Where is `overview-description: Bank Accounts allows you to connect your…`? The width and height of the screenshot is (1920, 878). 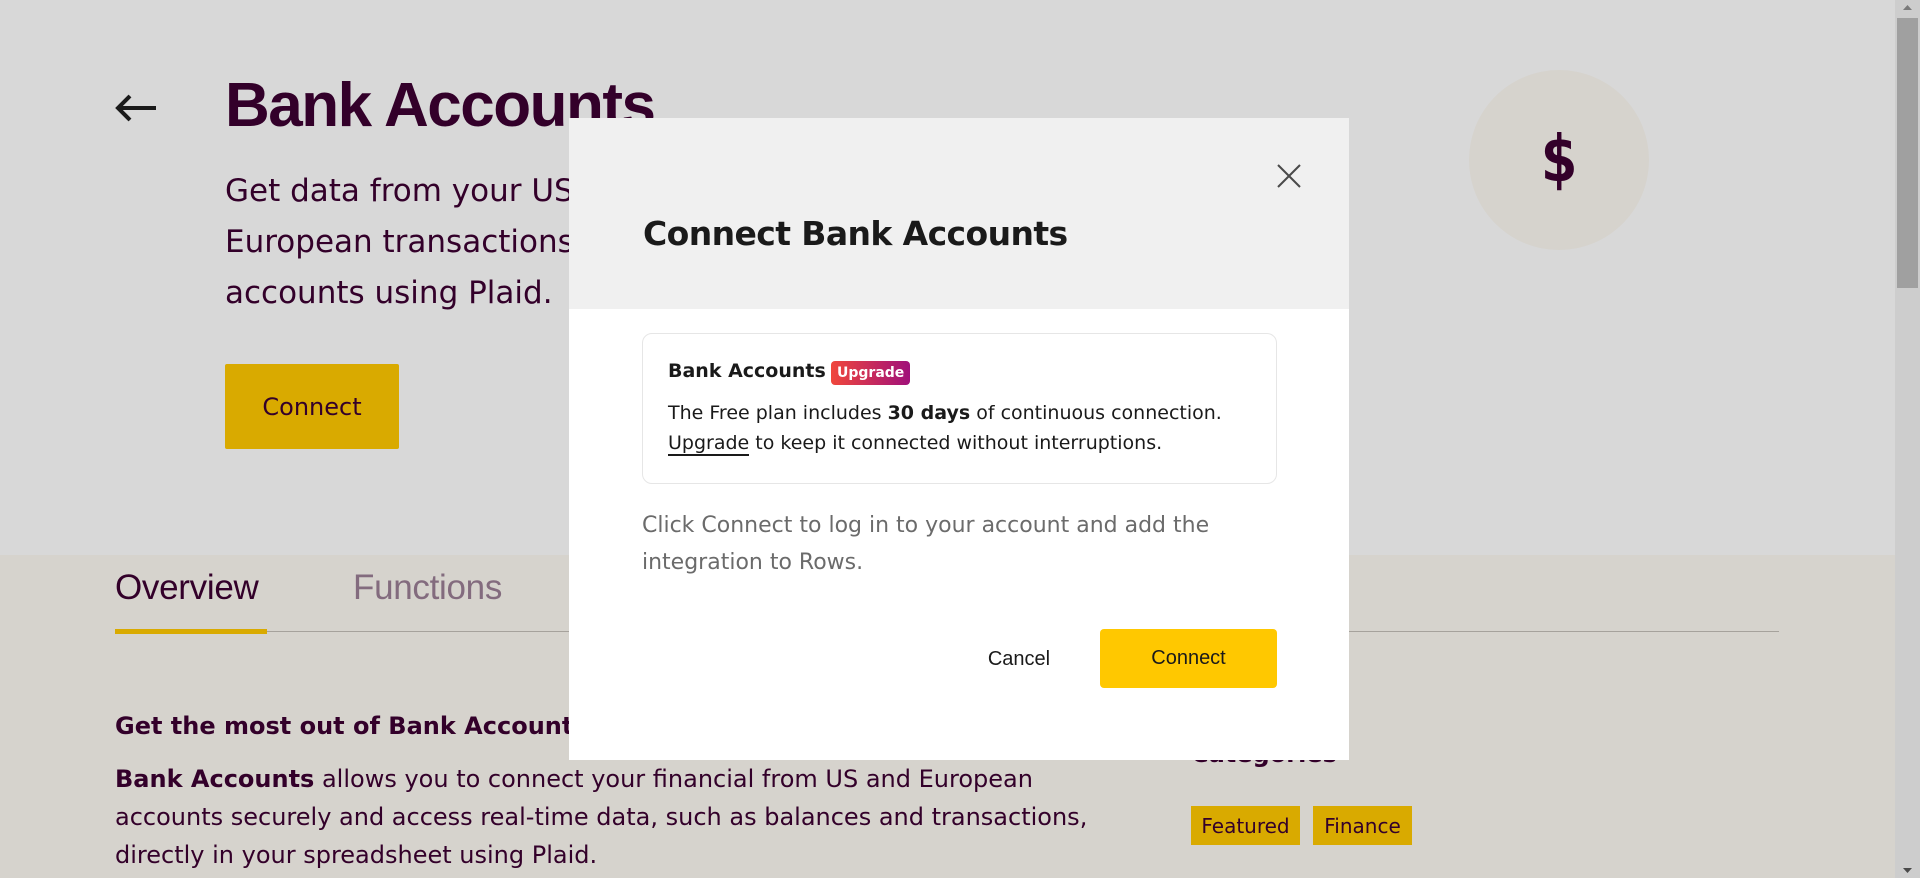 overview-description: Bank Accounts allows you to connect your… is located at coordinates (625, 817).